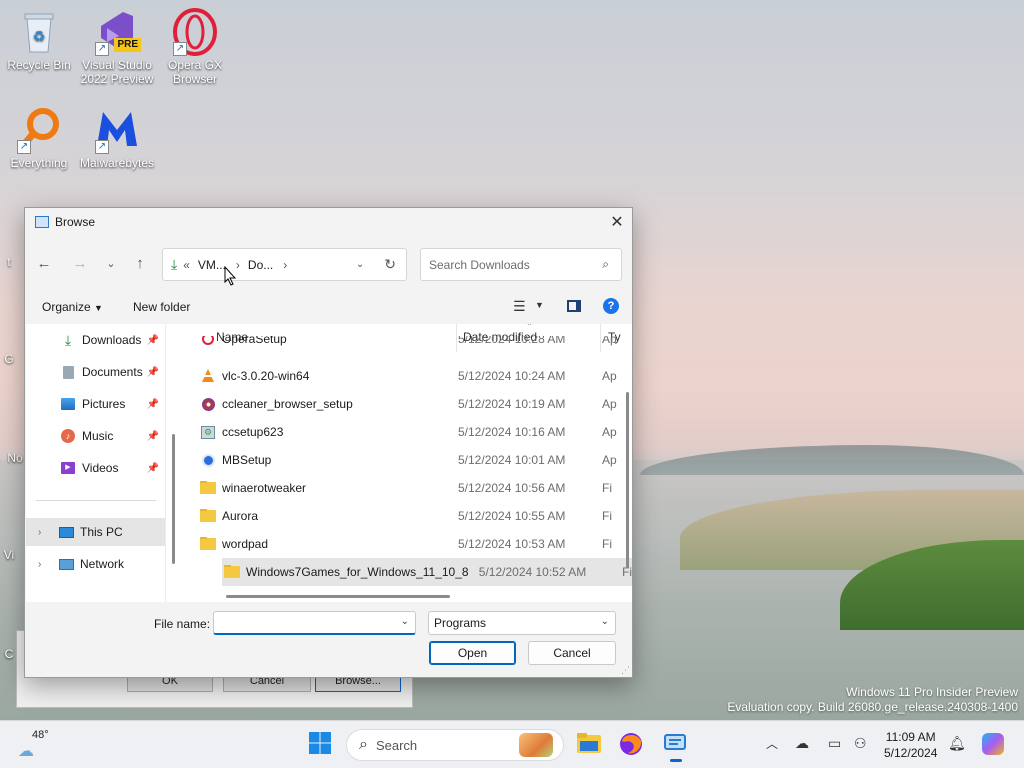 The width and height of the screenshot is (1024, 768). I want to click on up-button: ↑, so click(140, 265).